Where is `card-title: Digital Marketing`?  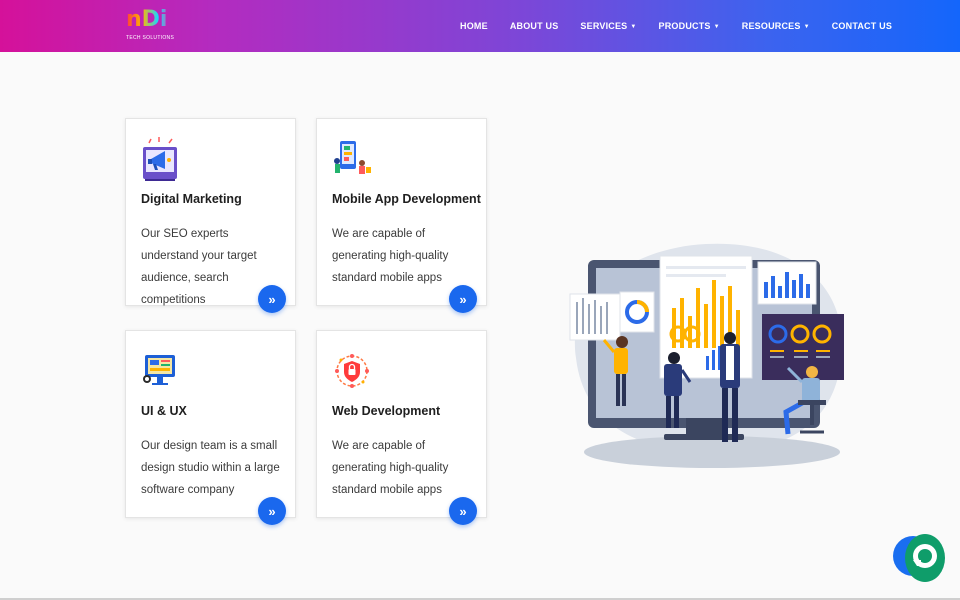 card-title: Digital Marketing is located at coordinates (191, 199).